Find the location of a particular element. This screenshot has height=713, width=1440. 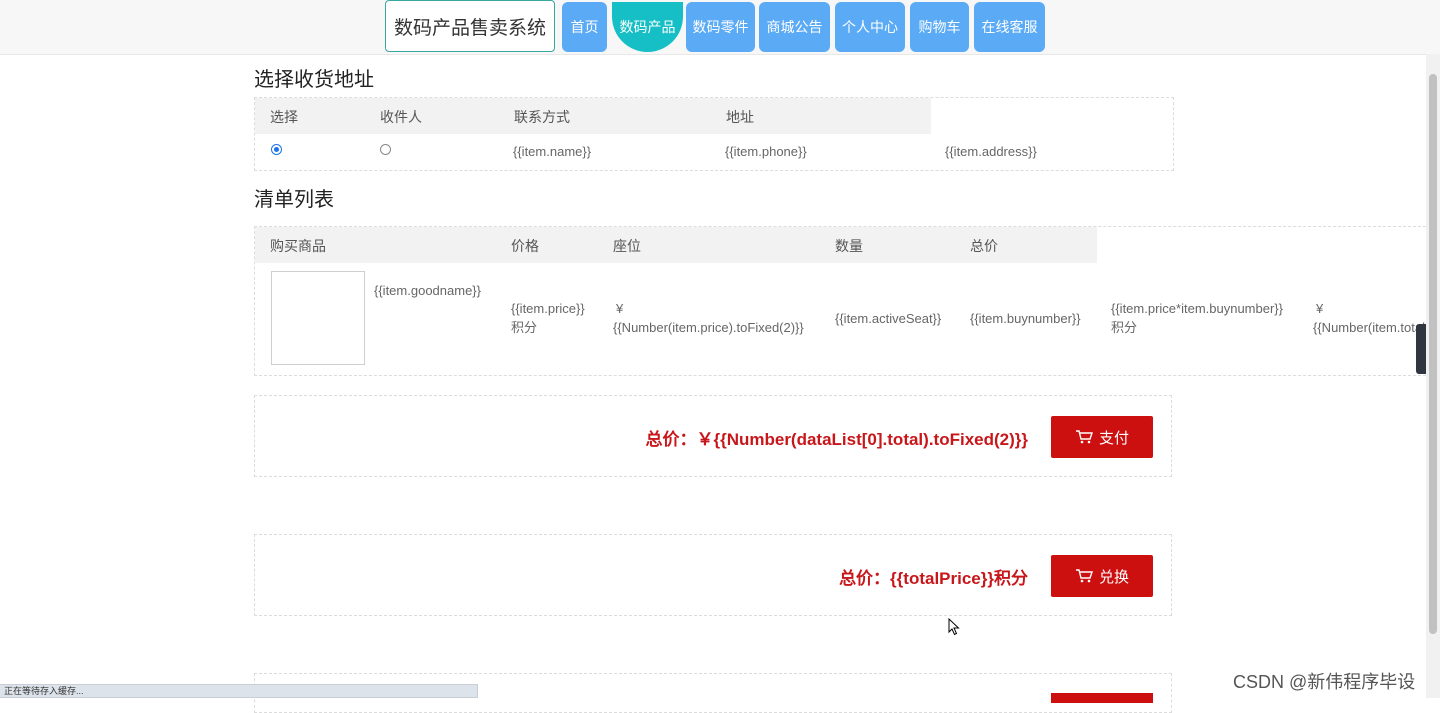

total-points: {{item.price*item.buynumber}} is located at coordinates (1197, 308).